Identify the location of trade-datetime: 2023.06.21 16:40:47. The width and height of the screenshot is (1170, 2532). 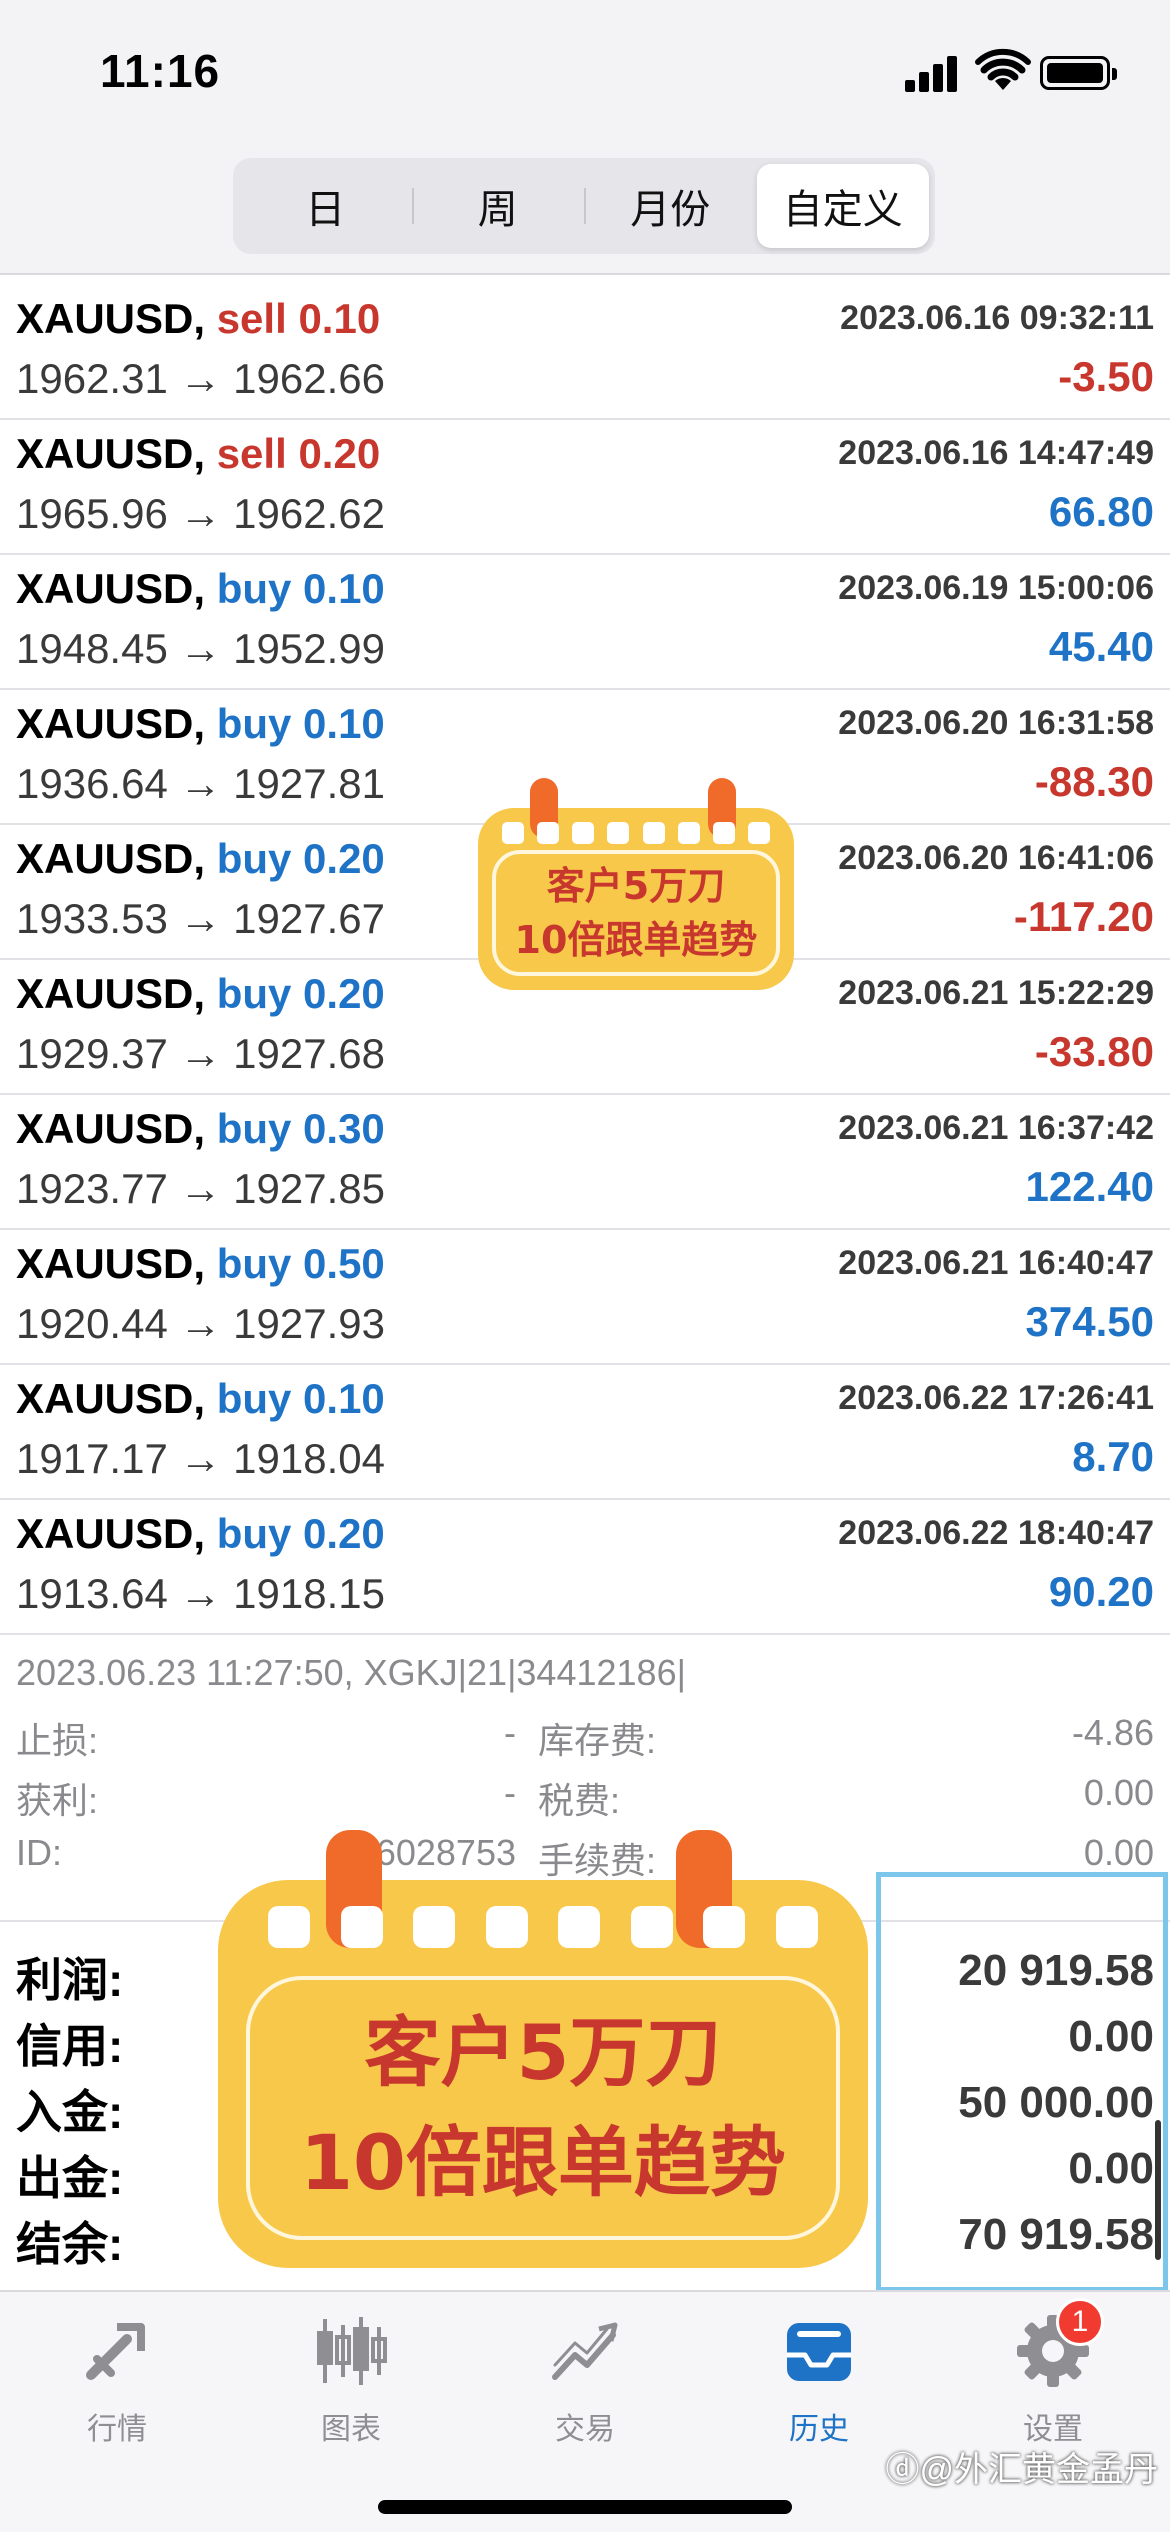
(996, 1263).